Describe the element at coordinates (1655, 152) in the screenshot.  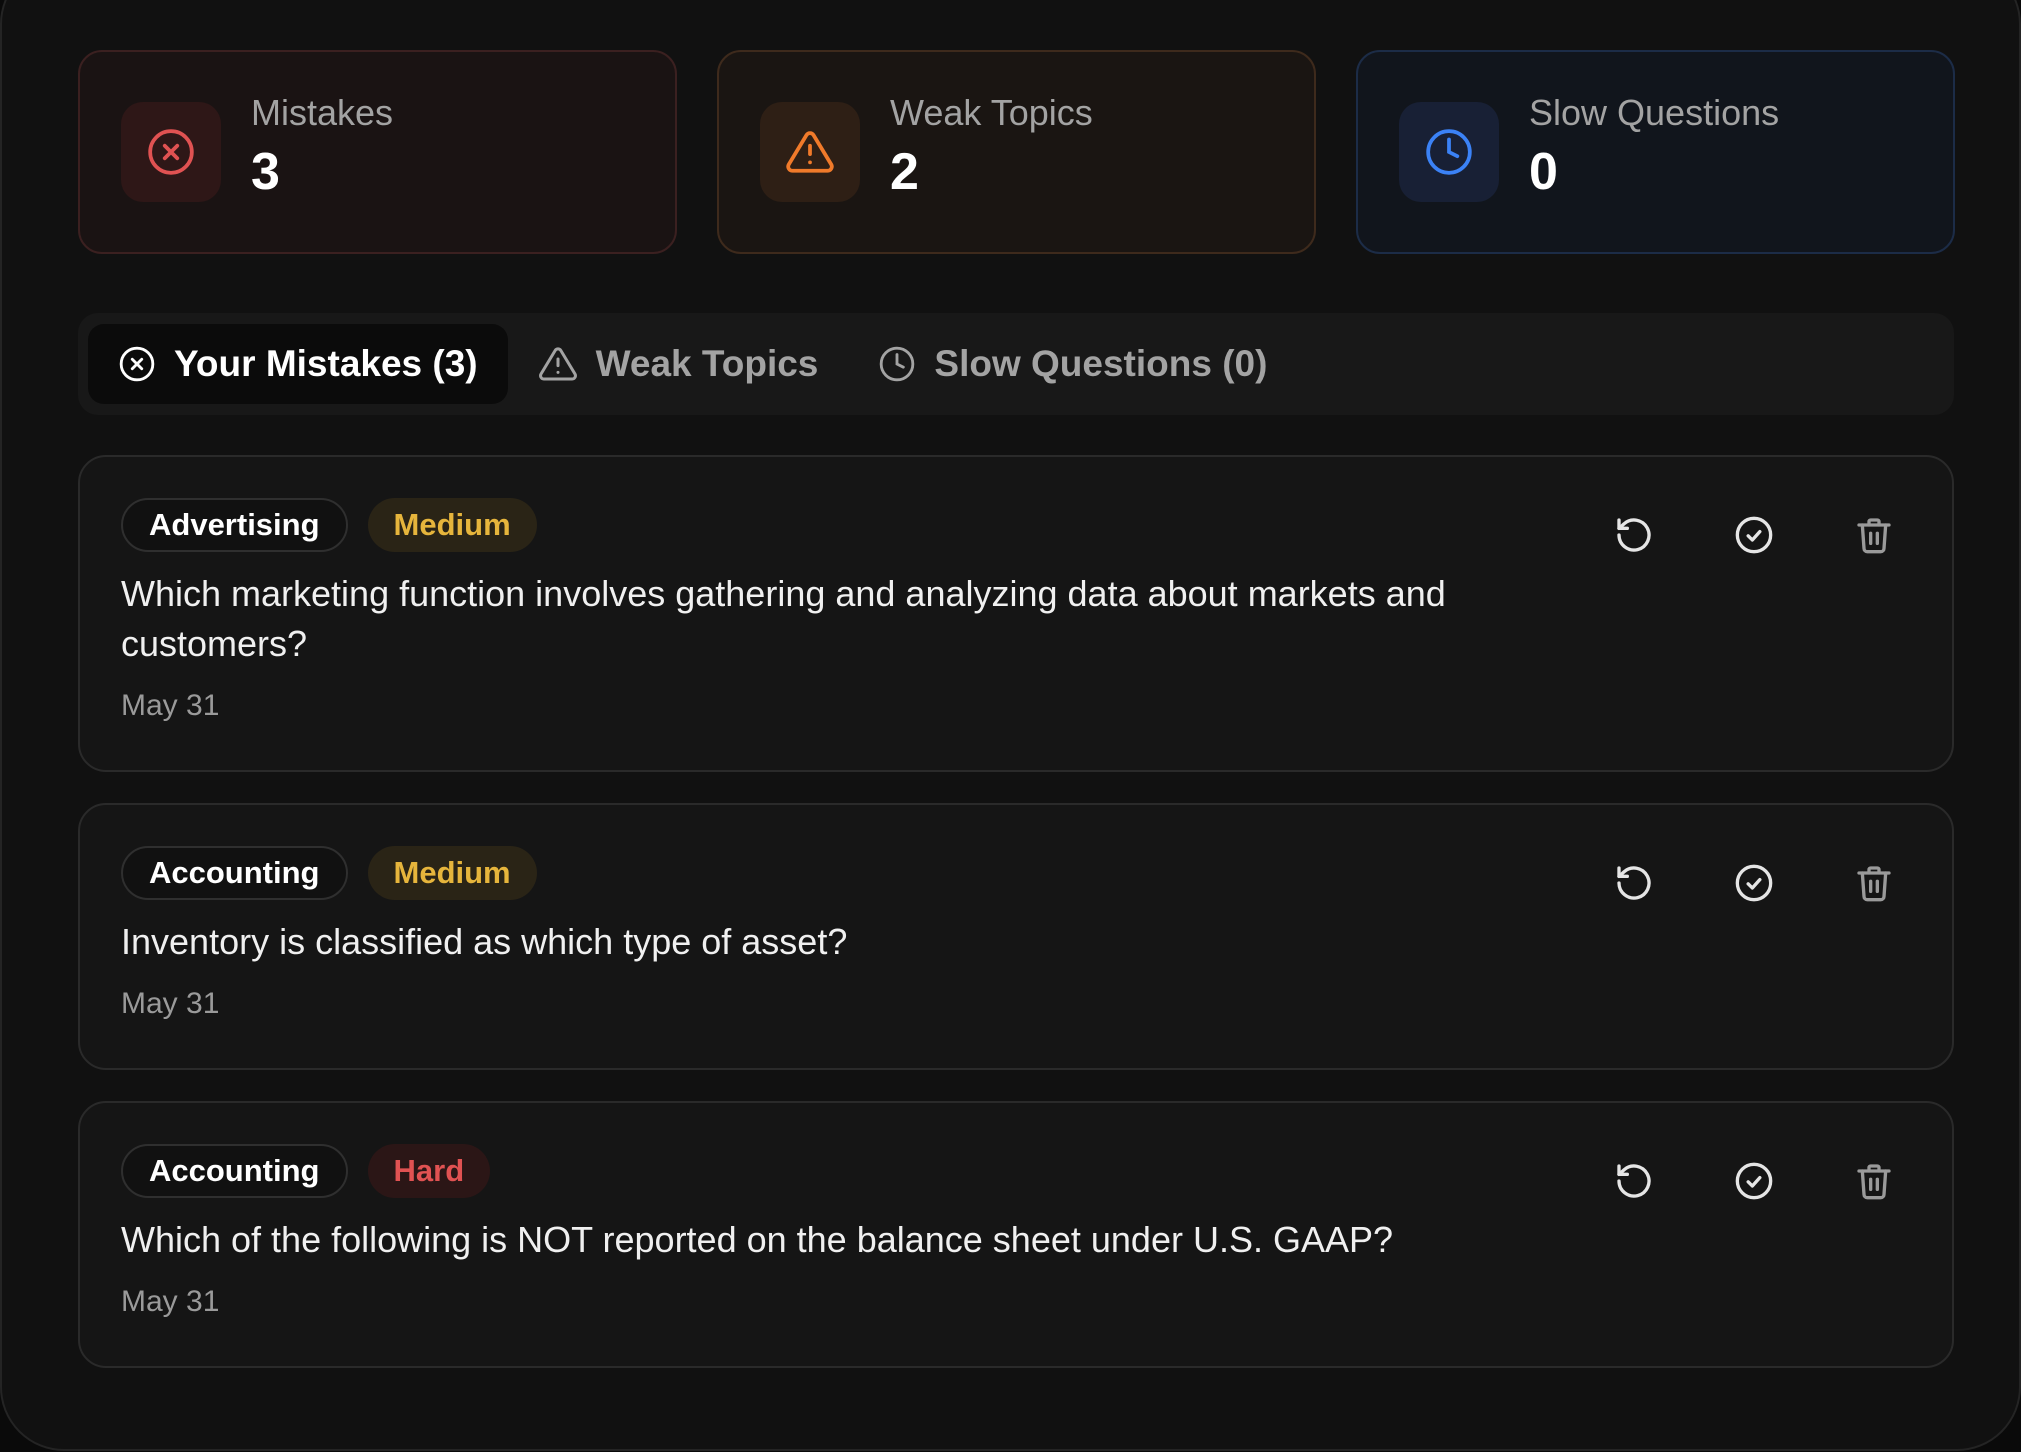
I see `stat-card-slow-questions: Slow Questions 0` at that location.